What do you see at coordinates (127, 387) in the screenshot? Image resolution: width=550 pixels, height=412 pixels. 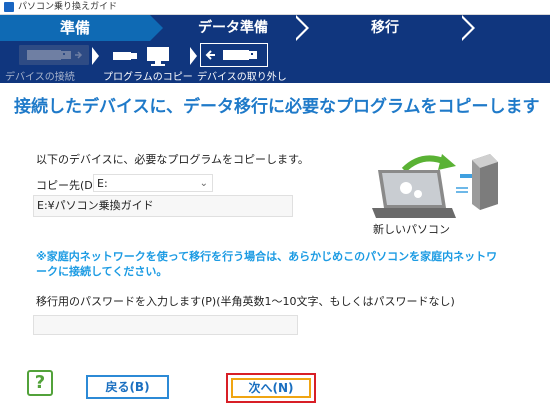 I see `back-button: 戻る(B)` at bounding box center [127, 387].